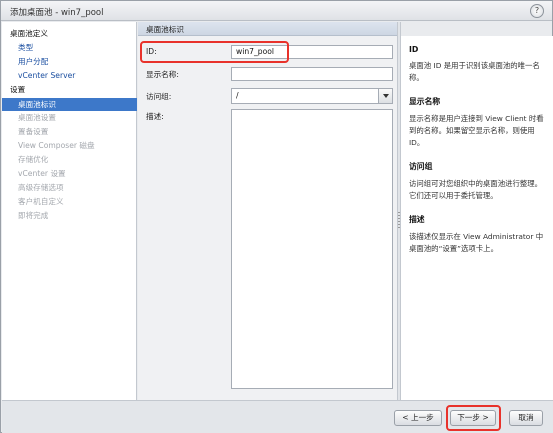 The height and width of the screenshot is (433, 553). What do you see at coordinates (312, 74) in the screenshot?
I see `display-name-field` at bounding box center [312, 74].